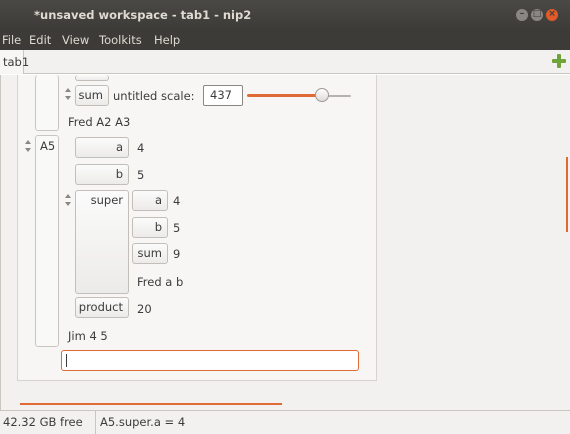 The image size is (570, 434). Describe the element at coordinates (47, 241) in the screenshot. I see `row-a5-panel` at that location.